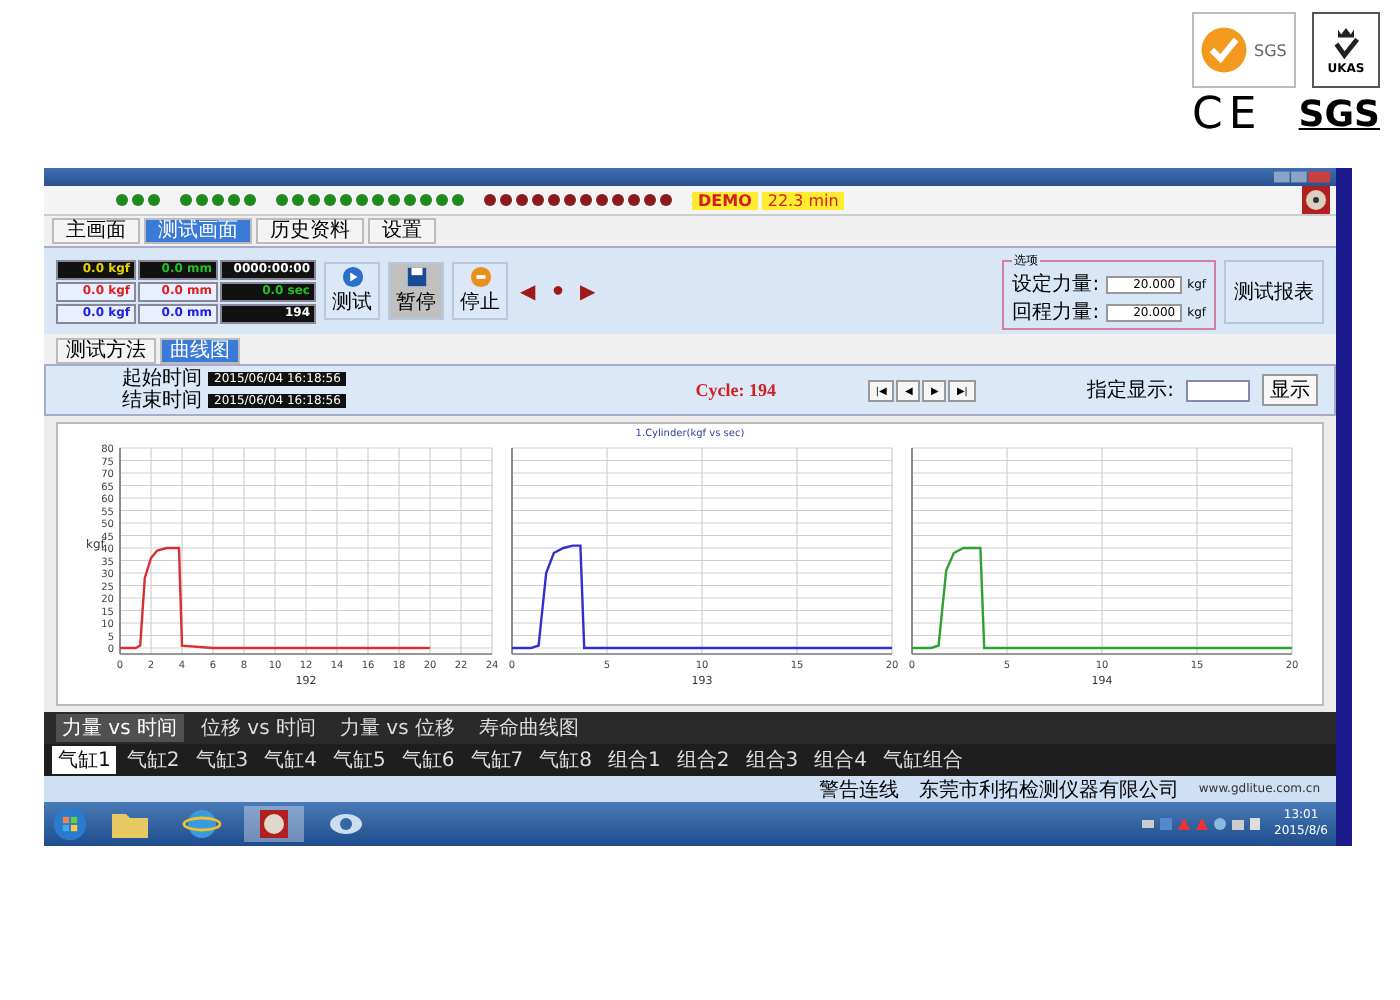 Image resolution: width=1400 pixels, height=1000 pixels. Describe the element at coordinates (222, 760) in the screenshot. I see `tab: 气缸3` at that location.